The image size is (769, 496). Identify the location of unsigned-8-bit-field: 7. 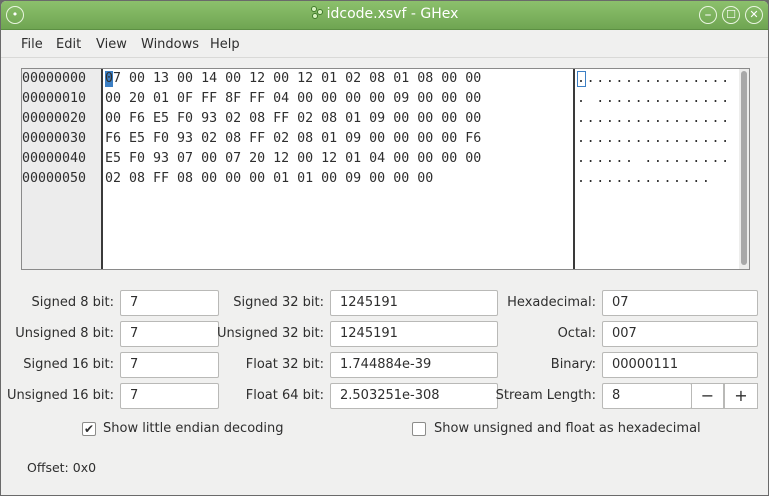
(169, 334).